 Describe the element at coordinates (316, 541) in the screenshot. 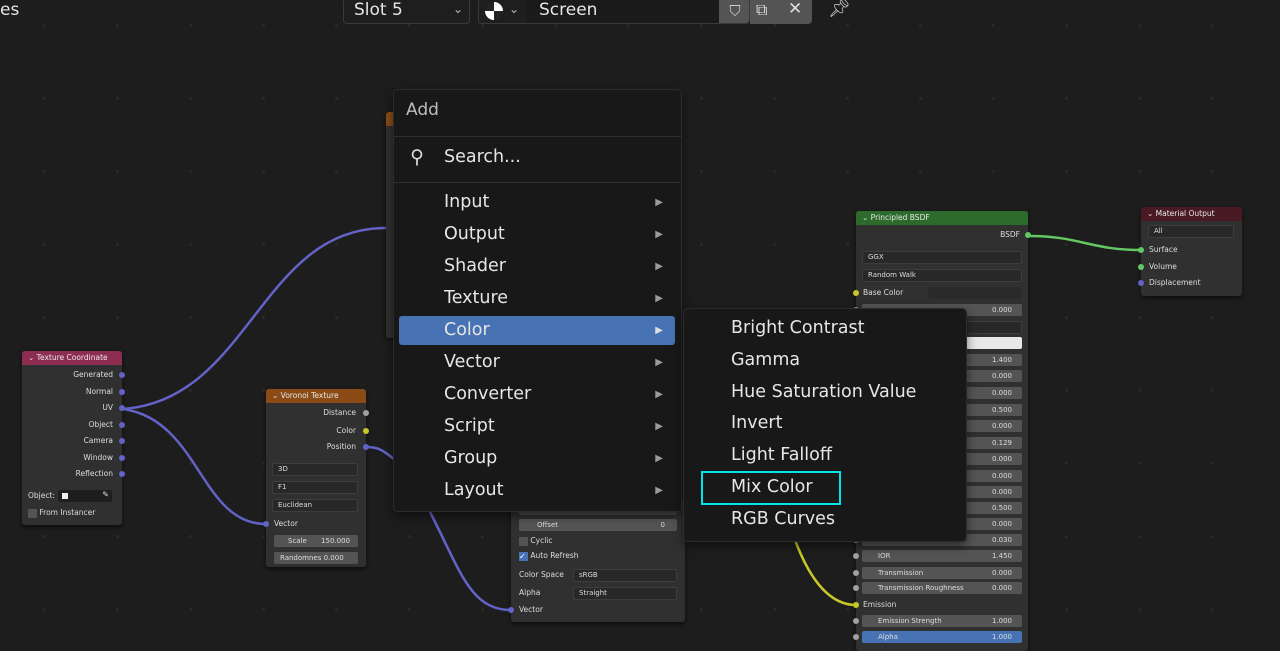

I see `scale-field: Scale 150.000` at that location.